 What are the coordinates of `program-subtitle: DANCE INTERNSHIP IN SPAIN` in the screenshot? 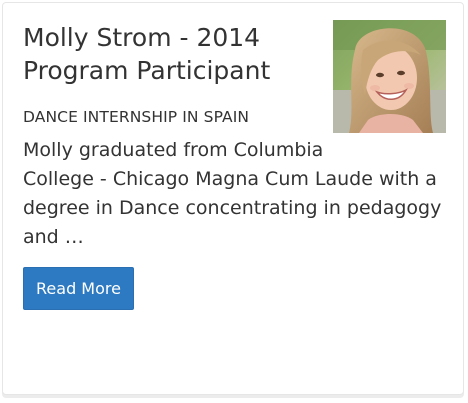 It's located at (136, 117).